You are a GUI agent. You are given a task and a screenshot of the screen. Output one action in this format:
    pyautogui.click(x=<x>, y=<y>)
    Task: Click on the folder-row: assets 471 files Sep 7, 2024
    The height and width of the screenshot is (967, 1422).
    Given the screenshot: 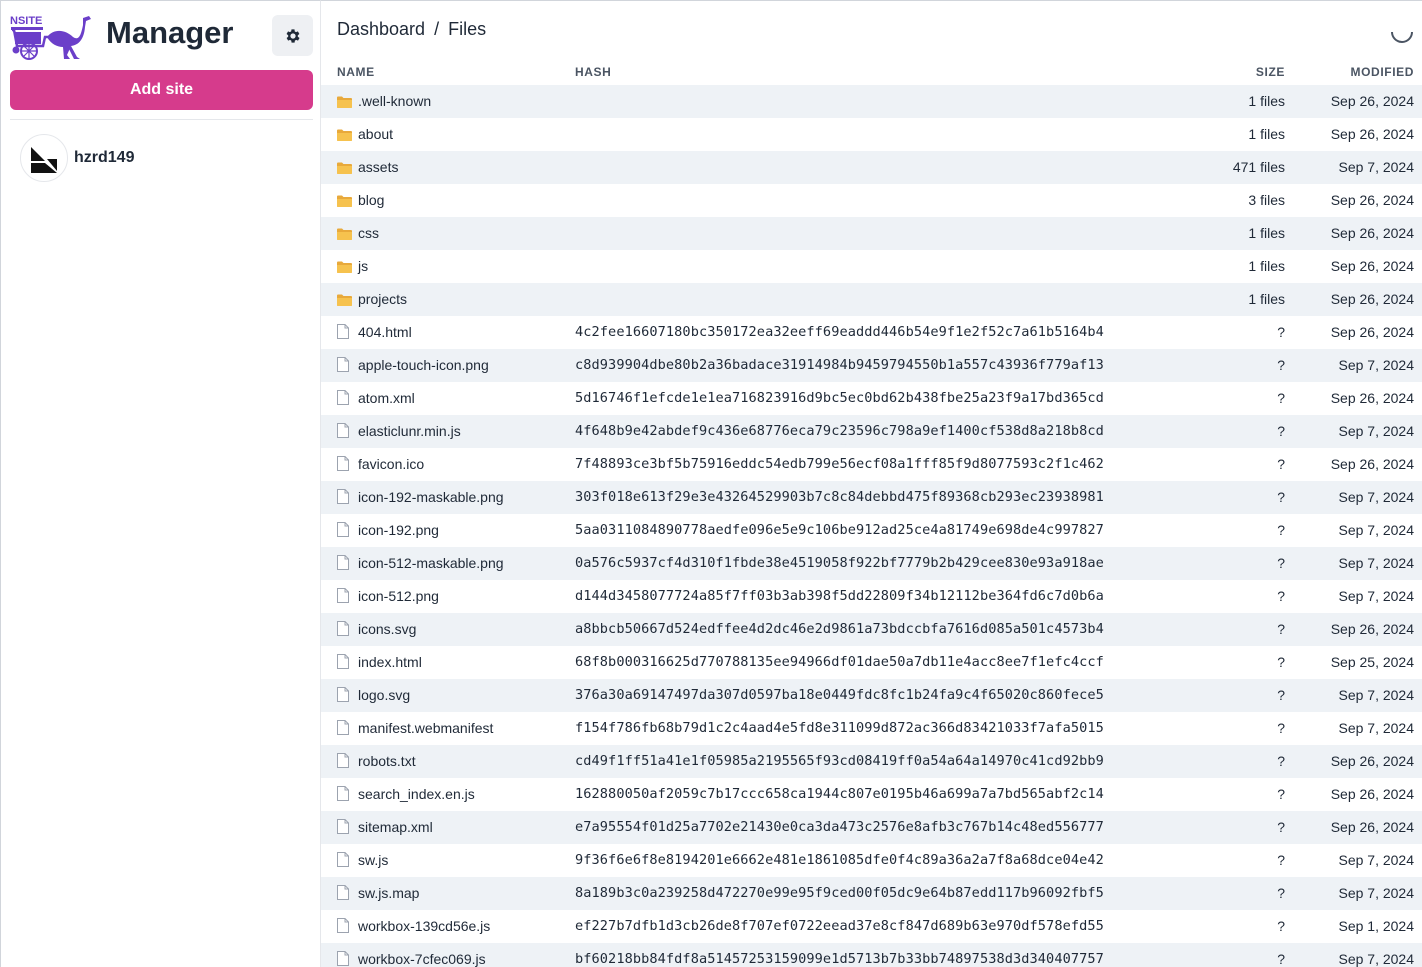 What is the action you would take?
    pyautogui.click(x=871, y=167)
    